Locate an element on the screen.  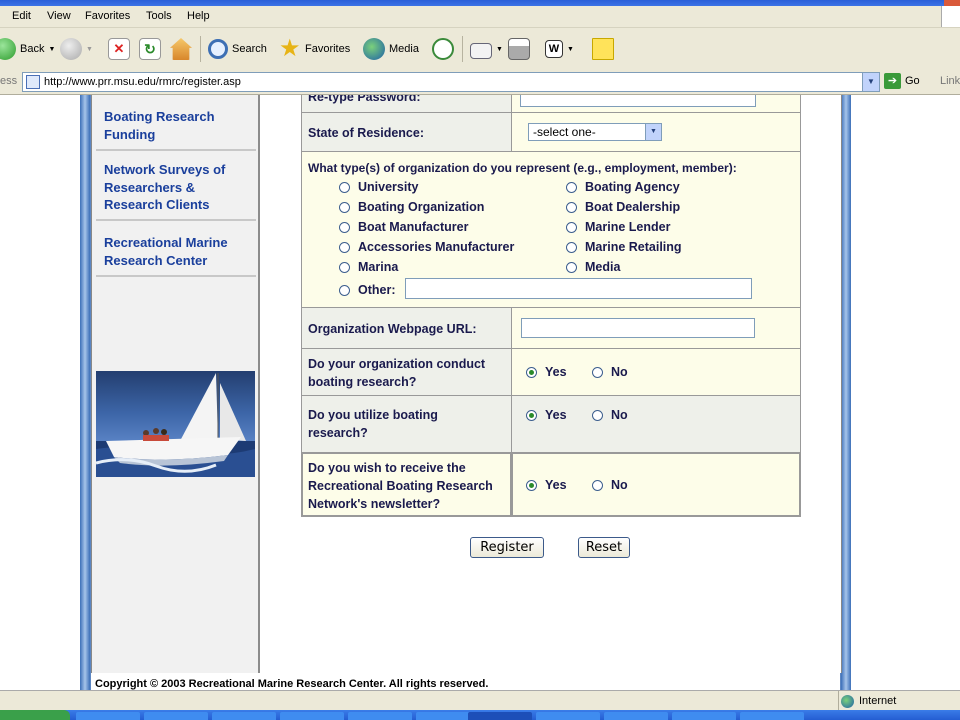
radio-accessories-manufacturer is located at coordinates (344, 247).